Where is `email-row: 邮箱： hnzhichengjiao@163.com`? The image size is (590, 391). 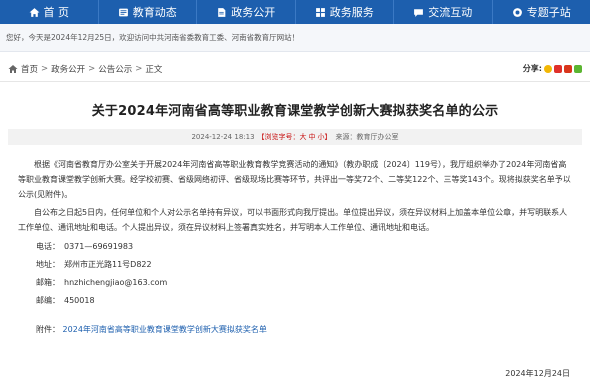
email-row: 邮箱： hnzhichengjiao@163.com is located at coordinates (304, 282).